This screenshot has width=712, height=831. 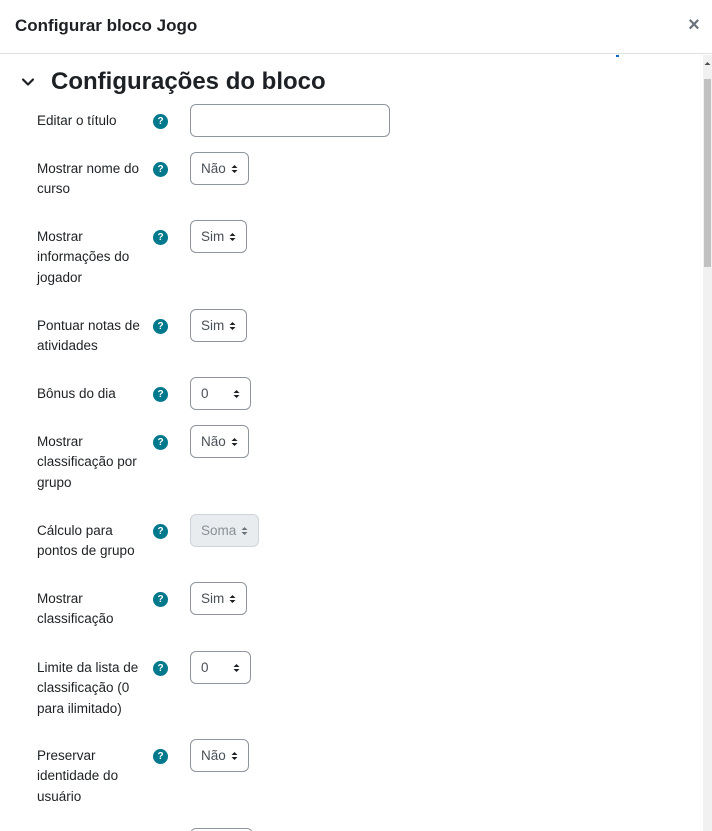 What do you see at coordinates (707, 443) in the screenshot?
I see `vertical-scrollbar` at bounding box center [707, 443].